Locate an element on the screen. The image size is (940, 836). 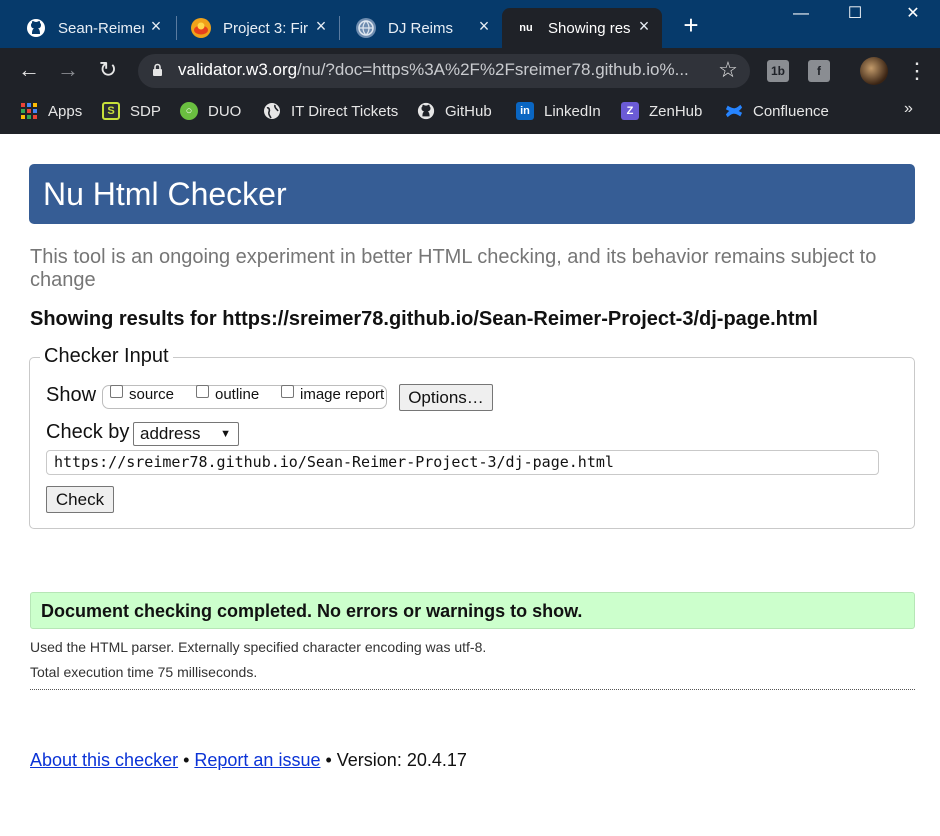
source-checkbox: source is located at coordinates (142, 394).